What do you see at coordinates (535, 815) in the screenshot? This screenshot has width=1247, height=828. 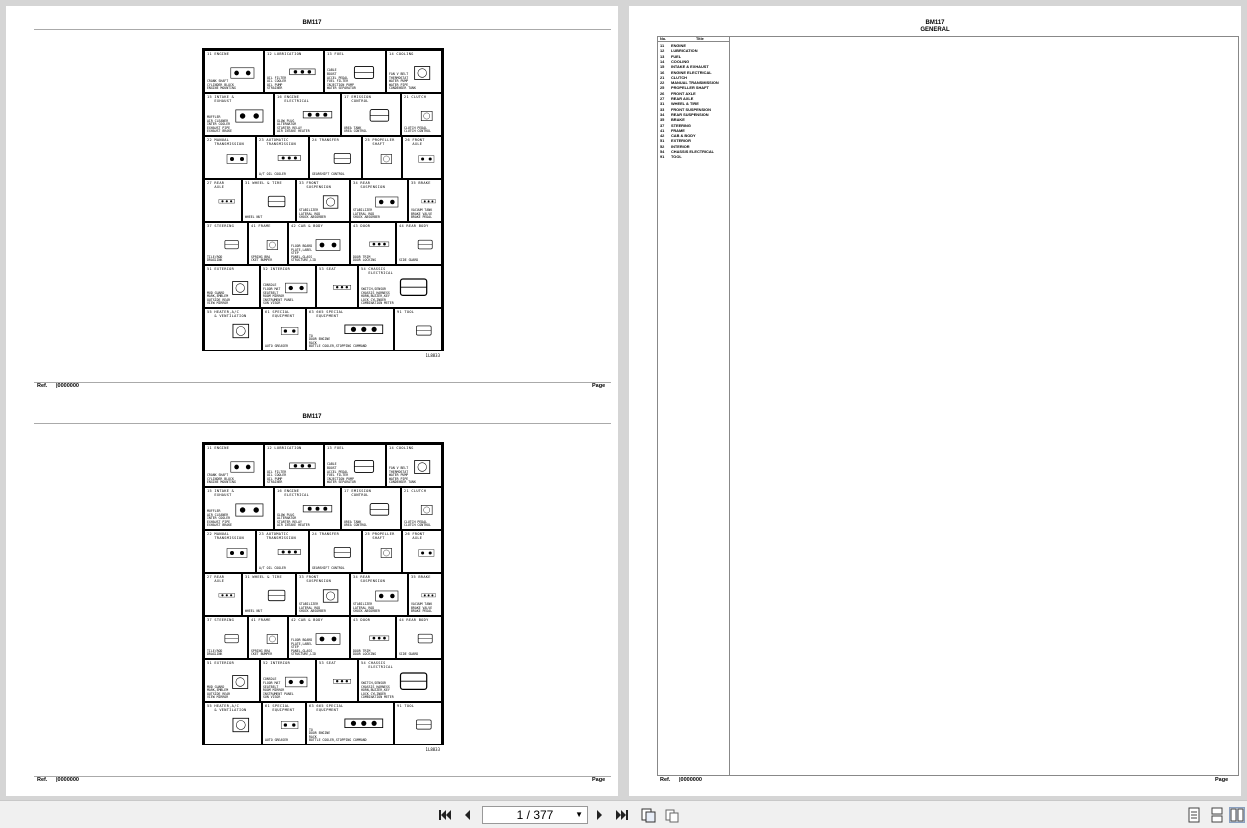 I see `page-number-select: 1 / 377 ▼` at bounding box center [535, 815].